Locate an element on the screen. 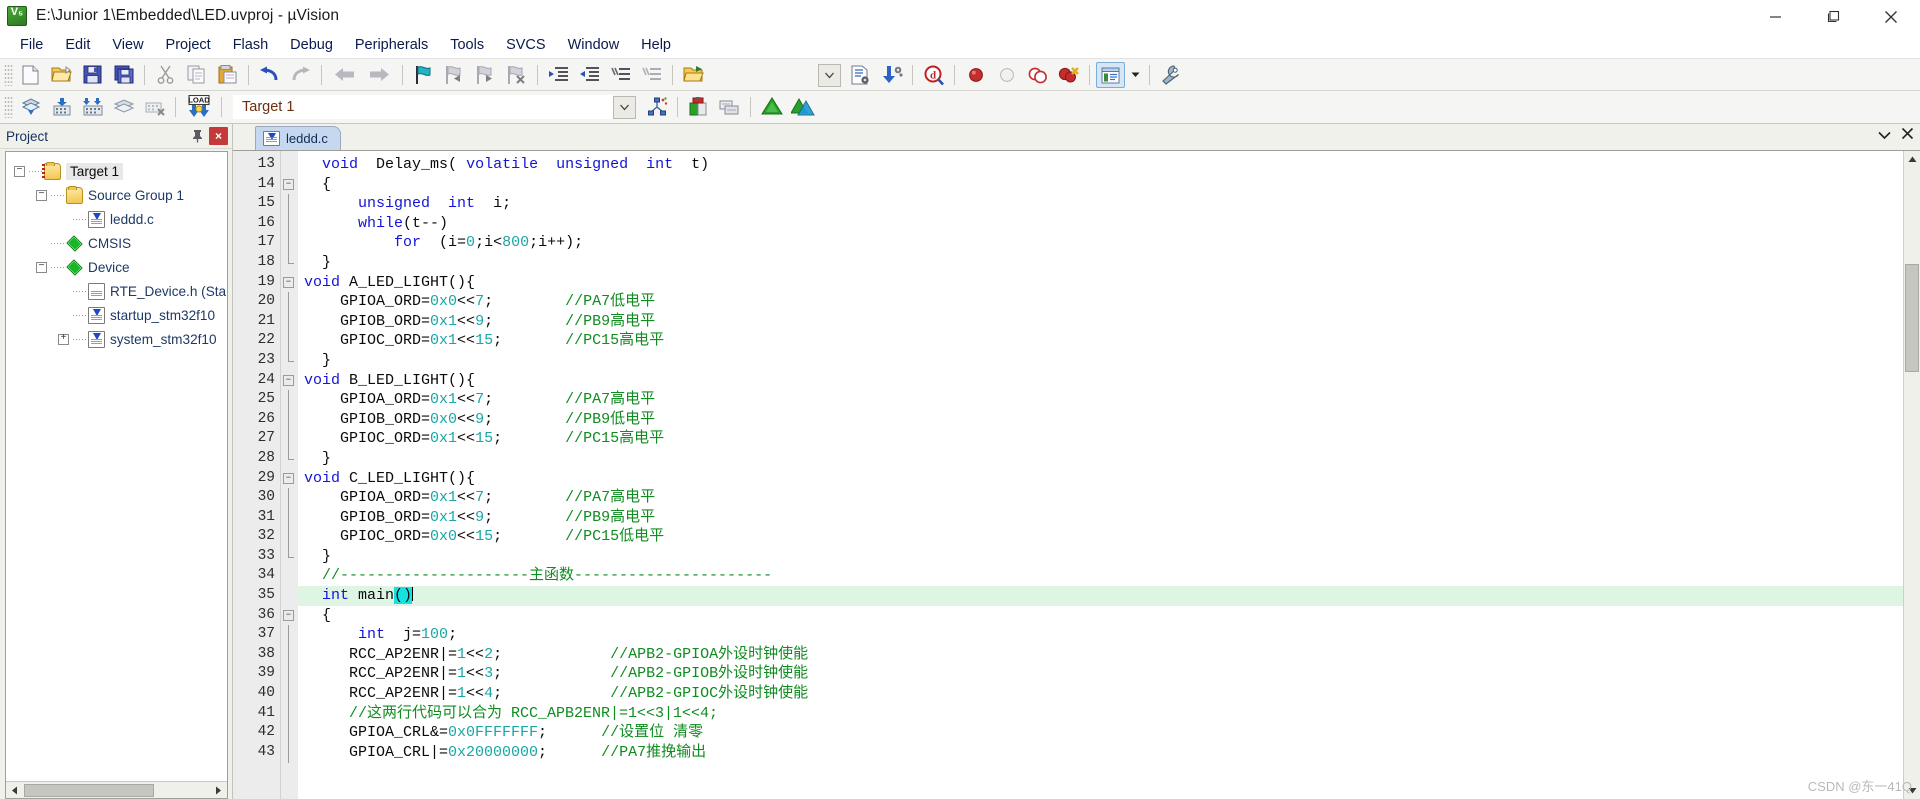  bookmark-clear-icon is located at coordinates (516, 75).